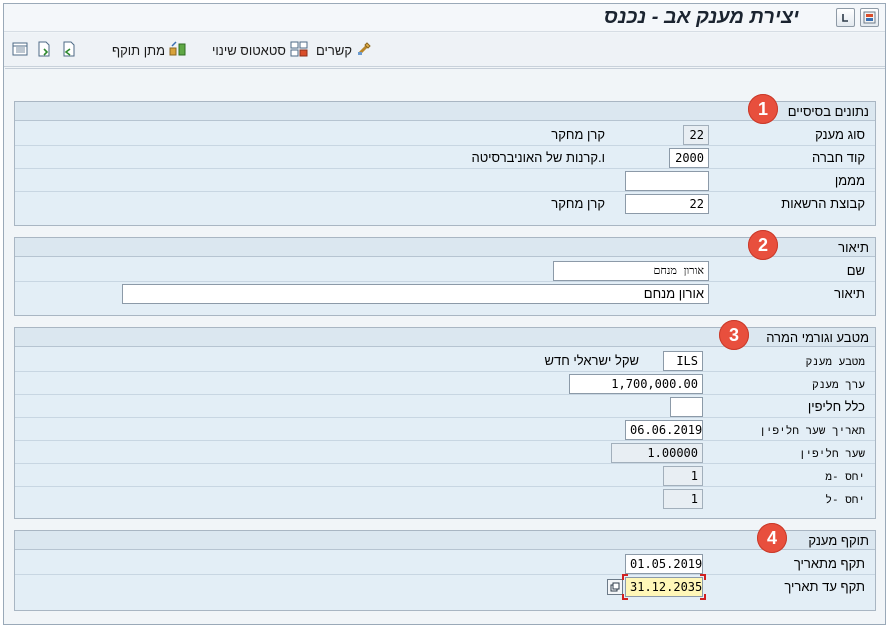 This screenshot has width=889, height=628. What do you see at coordinates (139, 50) in the screenshot?
I see `validate-label: מתן תוקף` at bounding box center [139, 50].